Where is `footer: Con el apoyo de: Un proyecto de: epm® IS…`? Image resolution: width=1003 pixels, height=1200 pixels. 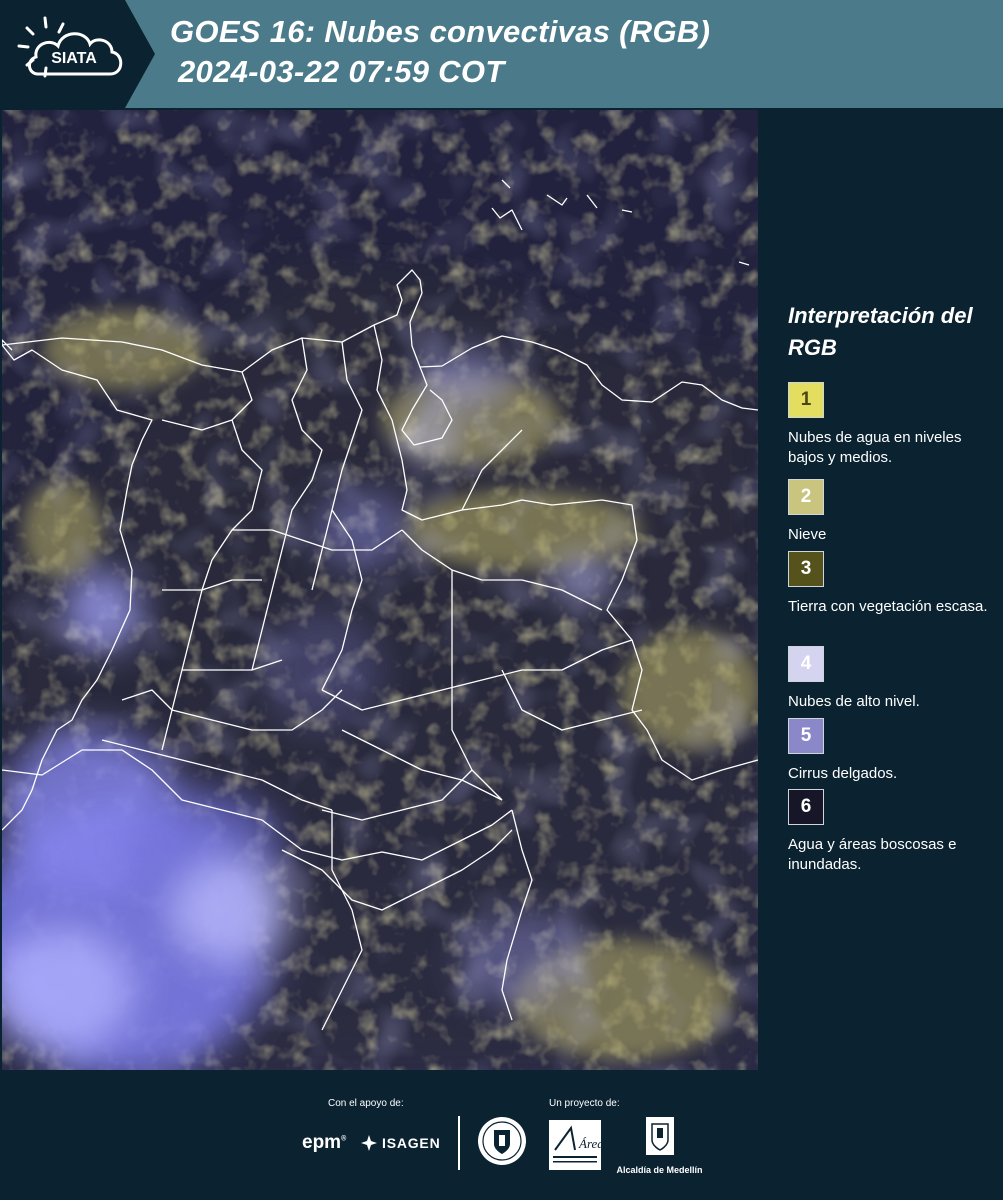 footer: Con el apoyo de: Un proyecto de: epm® IS… is located at coordinates (501, 1135).